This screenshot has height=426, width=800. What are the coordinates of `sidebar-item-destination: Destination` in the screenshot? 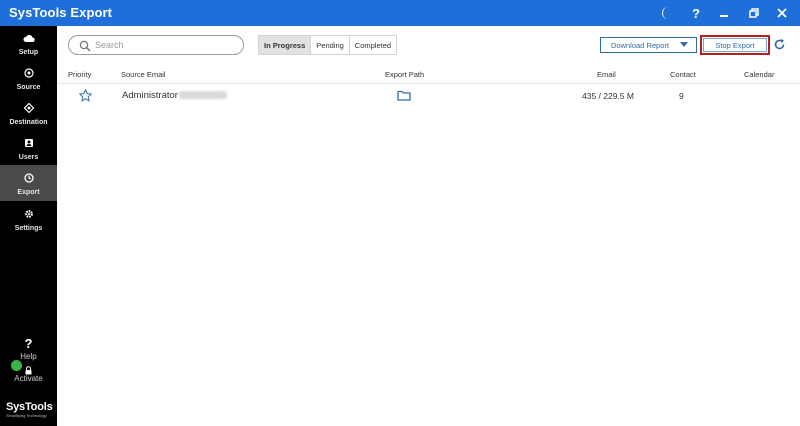 It's located at (28, 116).